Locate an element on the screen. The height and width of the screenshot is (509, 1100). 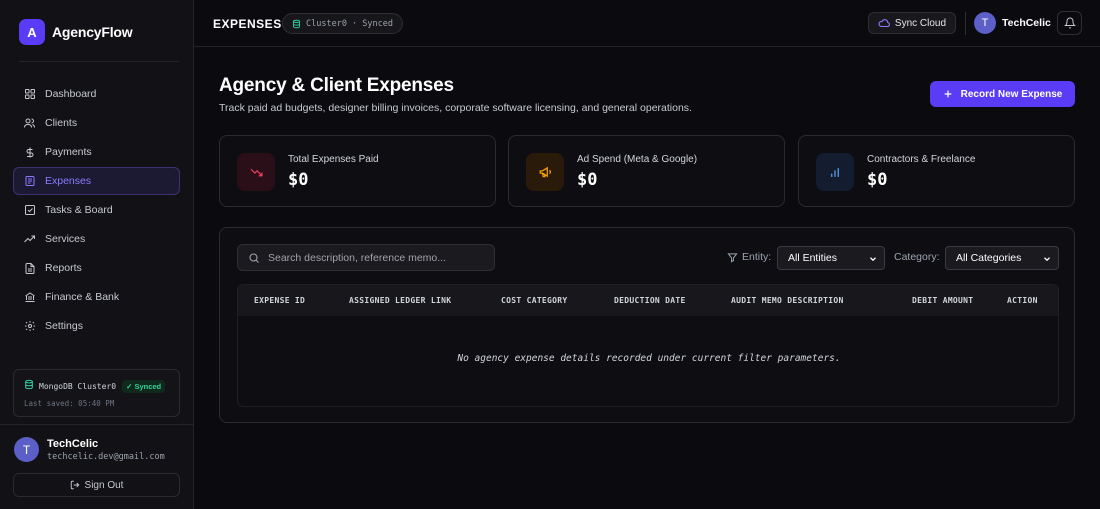
plus-icon is located at coordinates (948, 94).